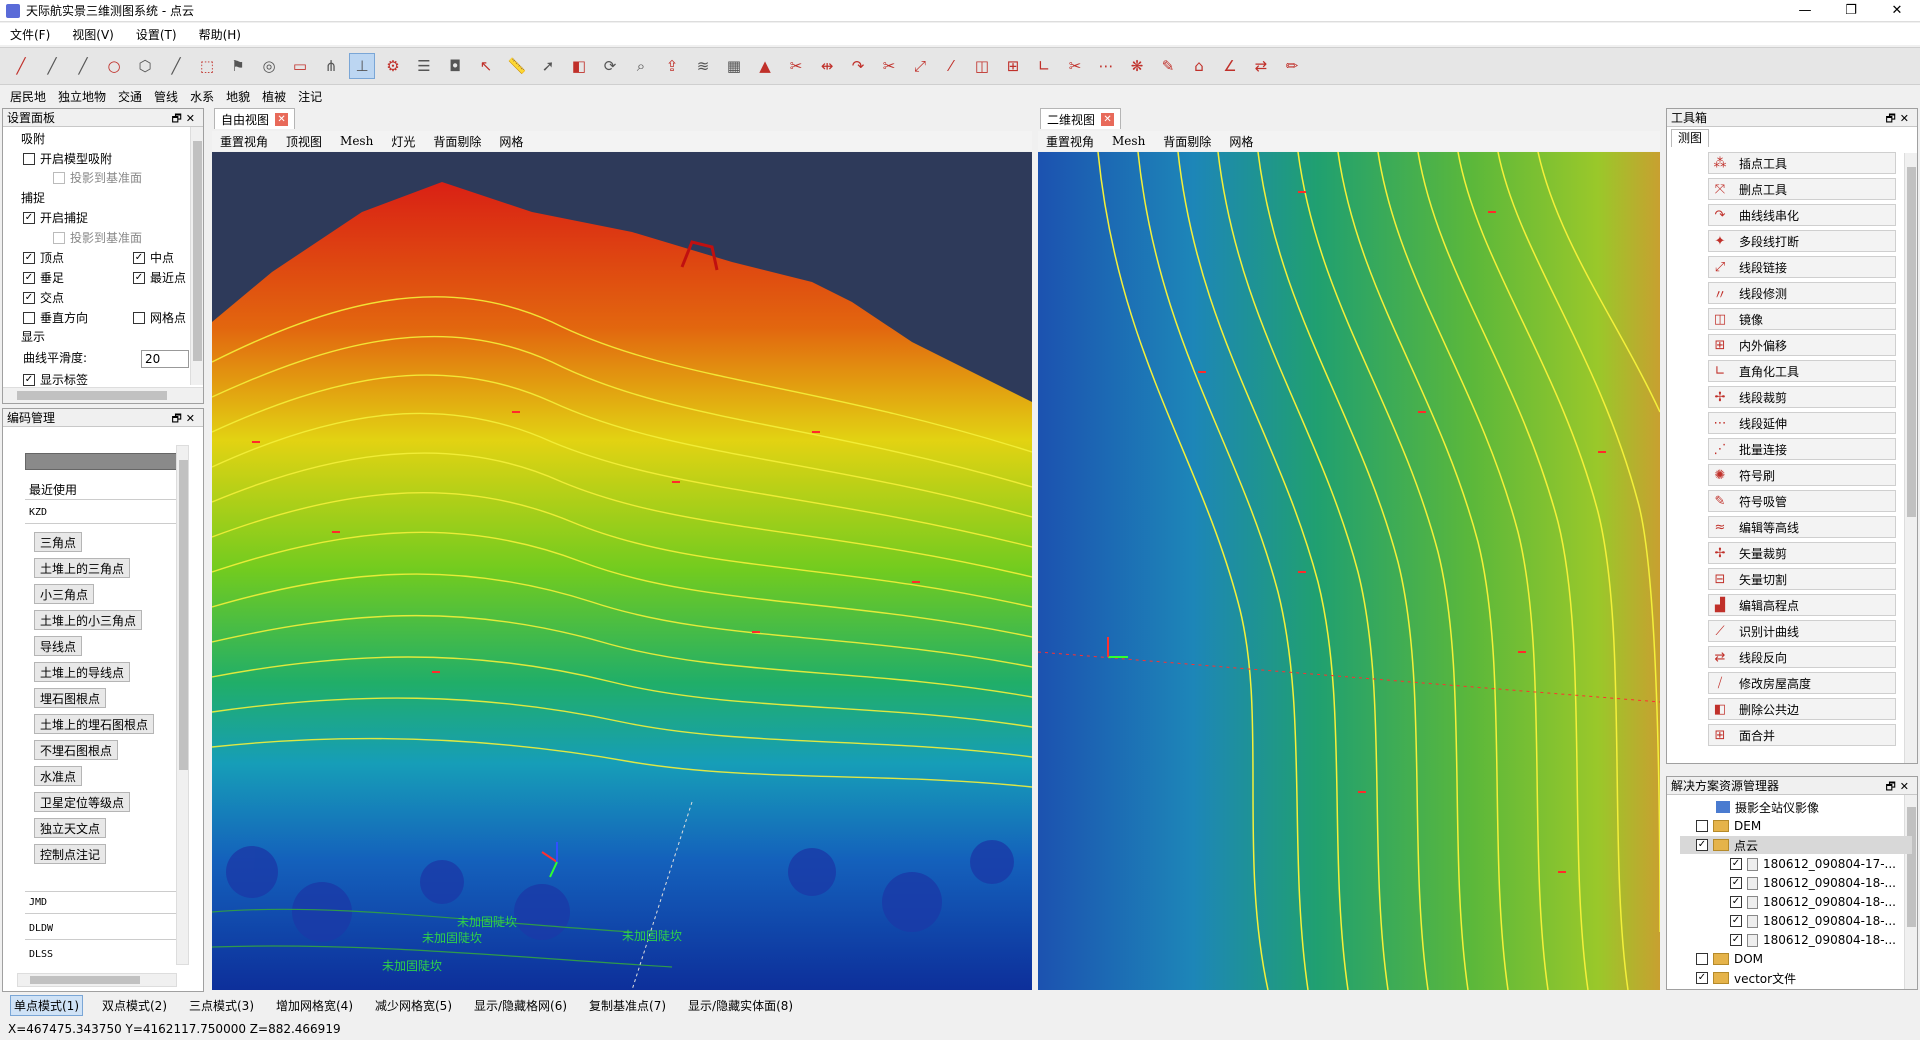 This screenshot has width=1920, height=1040. What do you see at coordinates (165, 359) in the screenshot?
I see `smoothness-input: 20` at bounding box center [165, 359].